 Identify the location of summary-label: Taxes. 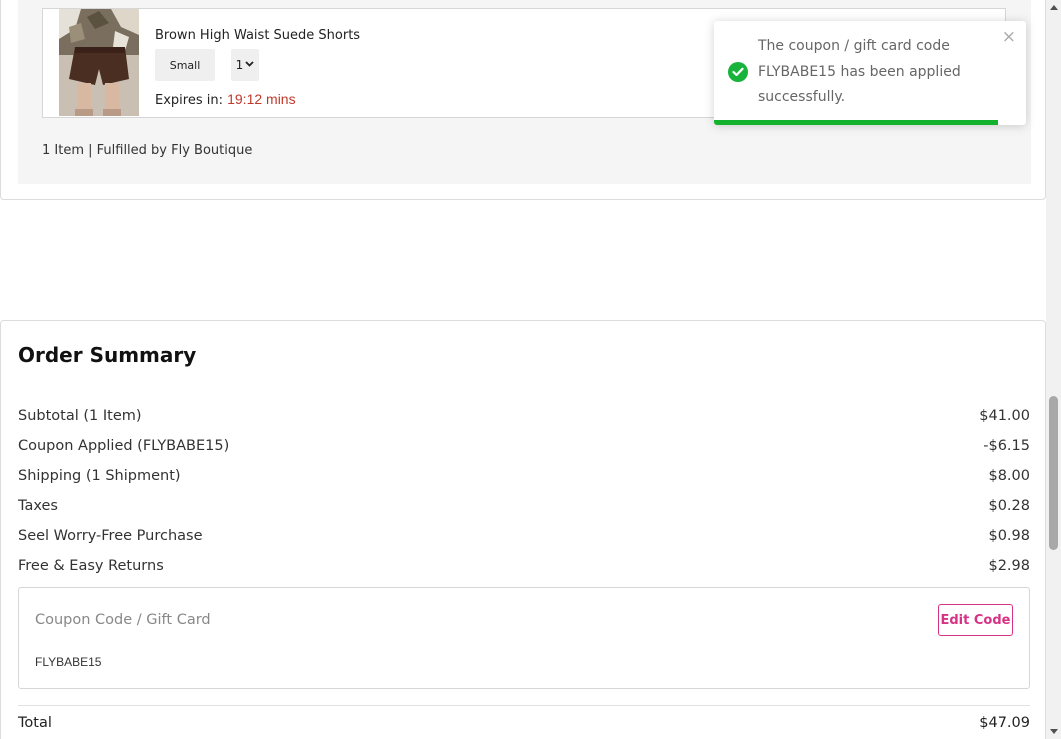
(38, 506).